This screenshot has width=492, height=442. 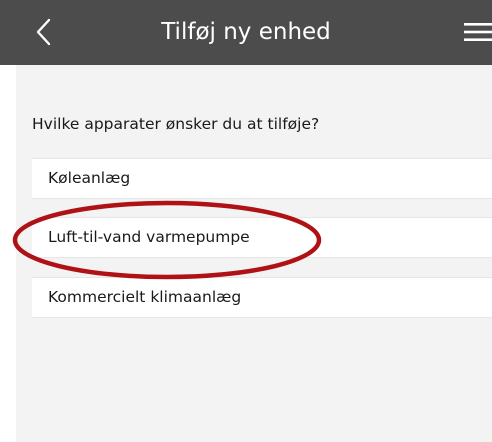 I want to click on menu-button, so click(x=478, y=32).